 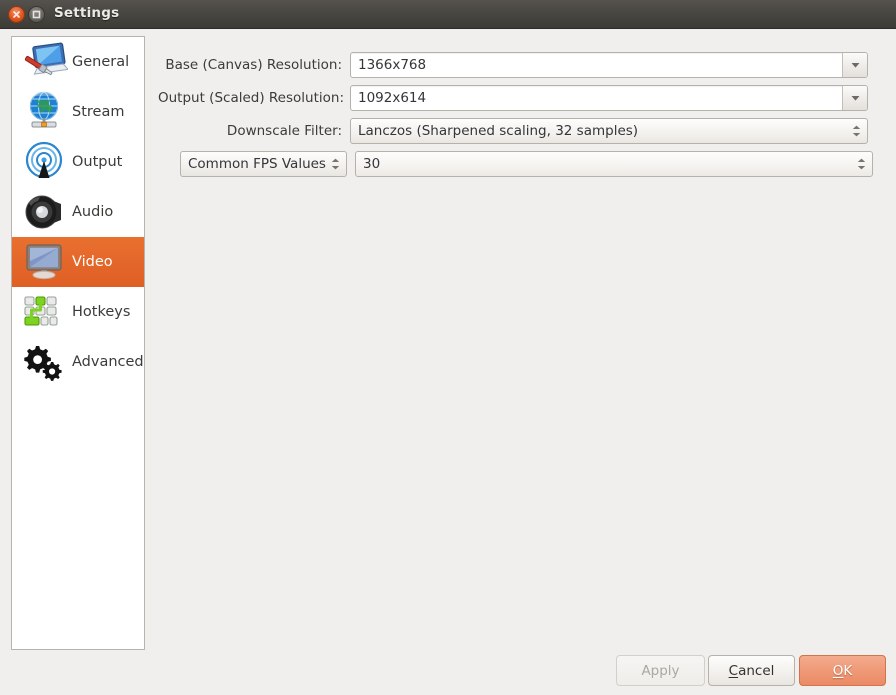 I want to click on cancel-mnemonic: C, so click(x=733, y=670).